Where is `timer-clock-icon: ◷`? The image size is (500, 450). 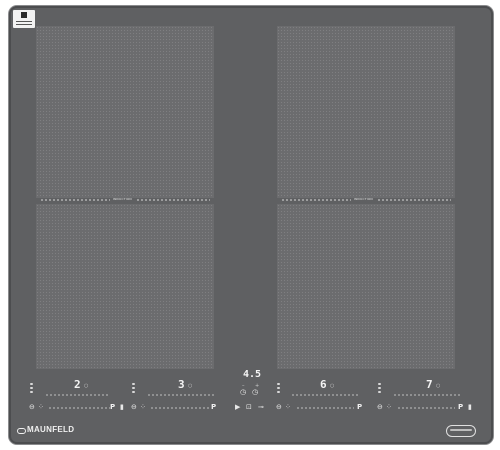
timer-clock-icon: ◷ is located at coordinates (243, 392).